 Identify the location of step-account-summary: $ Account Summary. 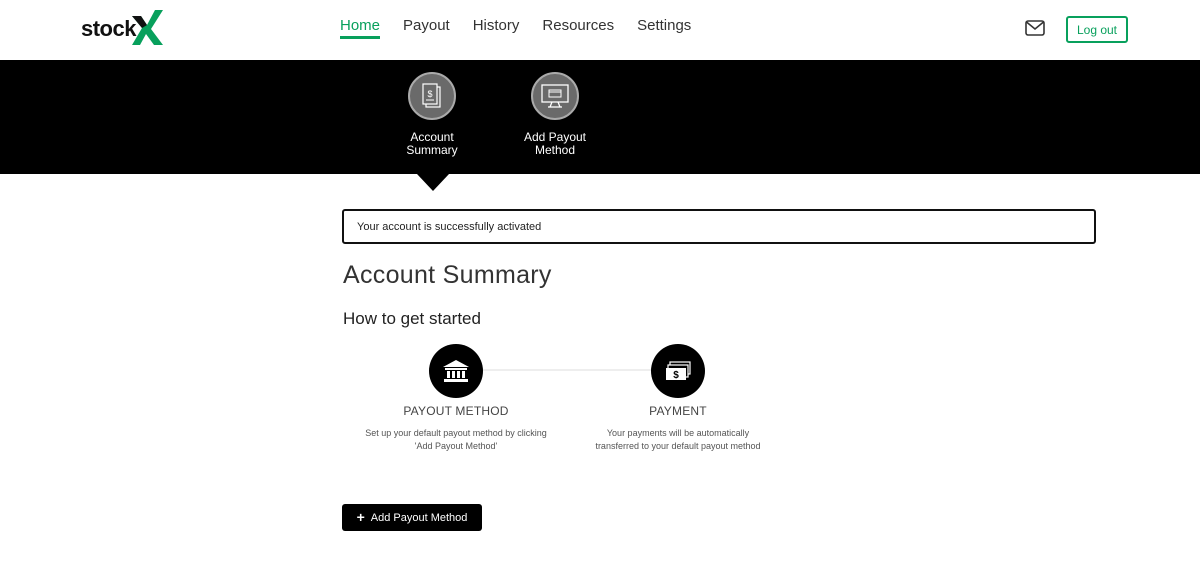
(432, 114).